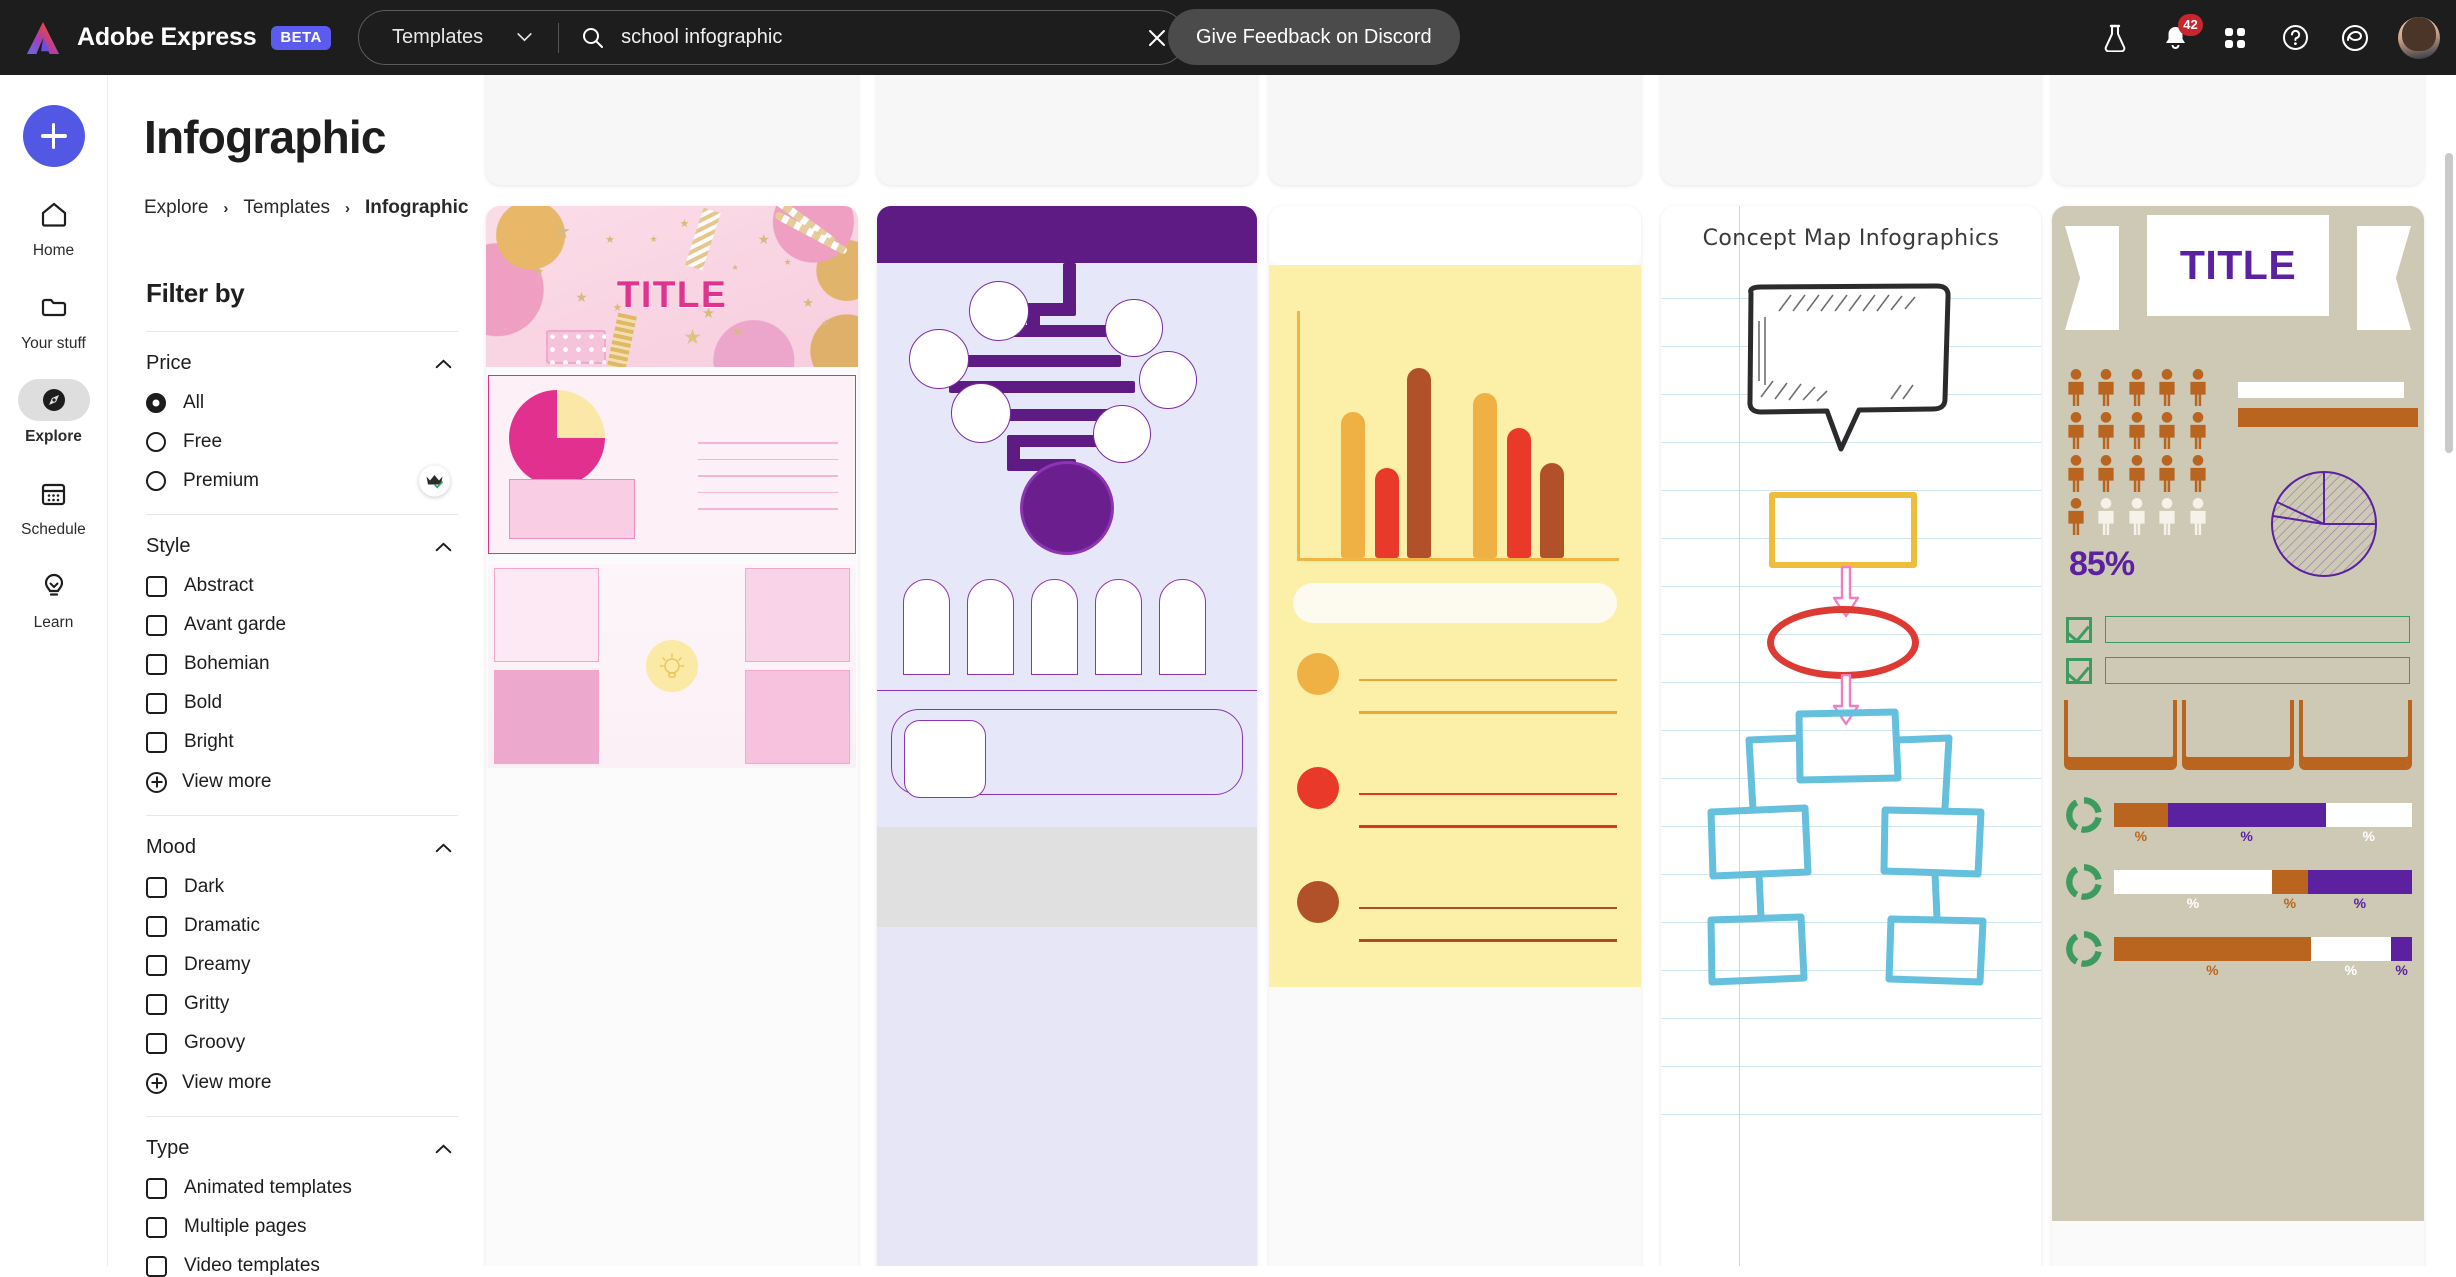 The image size is (2456, 1277). I want to click on filter-group-header: Style, so click(302, 546).